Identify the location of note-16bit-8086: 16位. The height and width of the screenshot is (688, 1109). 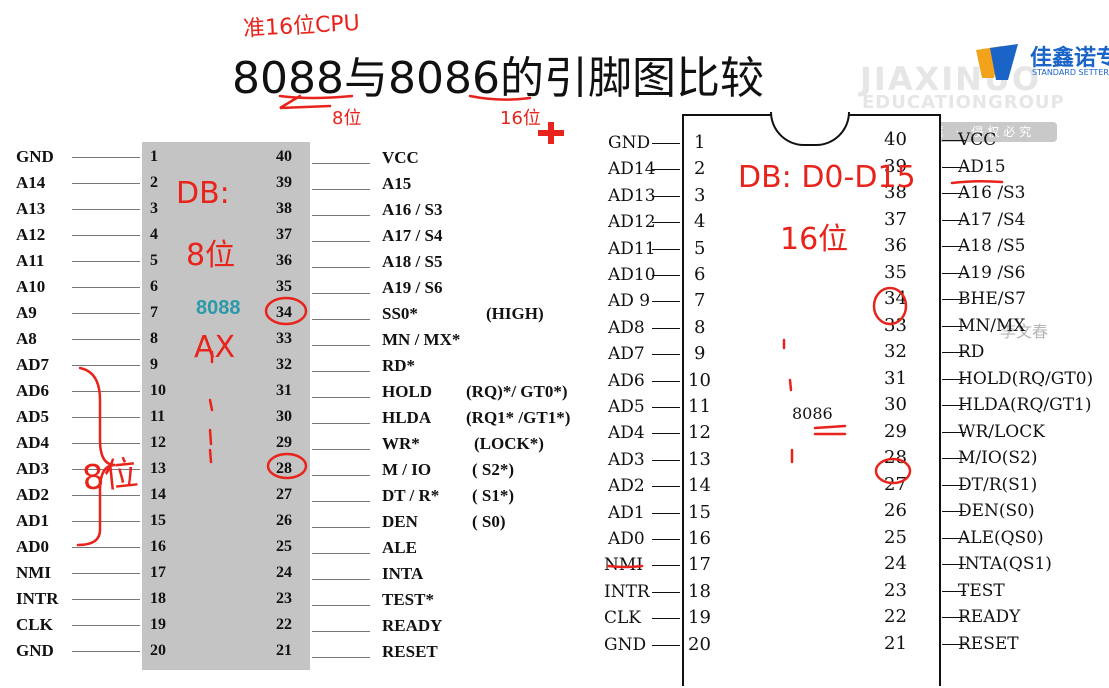
(814, 239).